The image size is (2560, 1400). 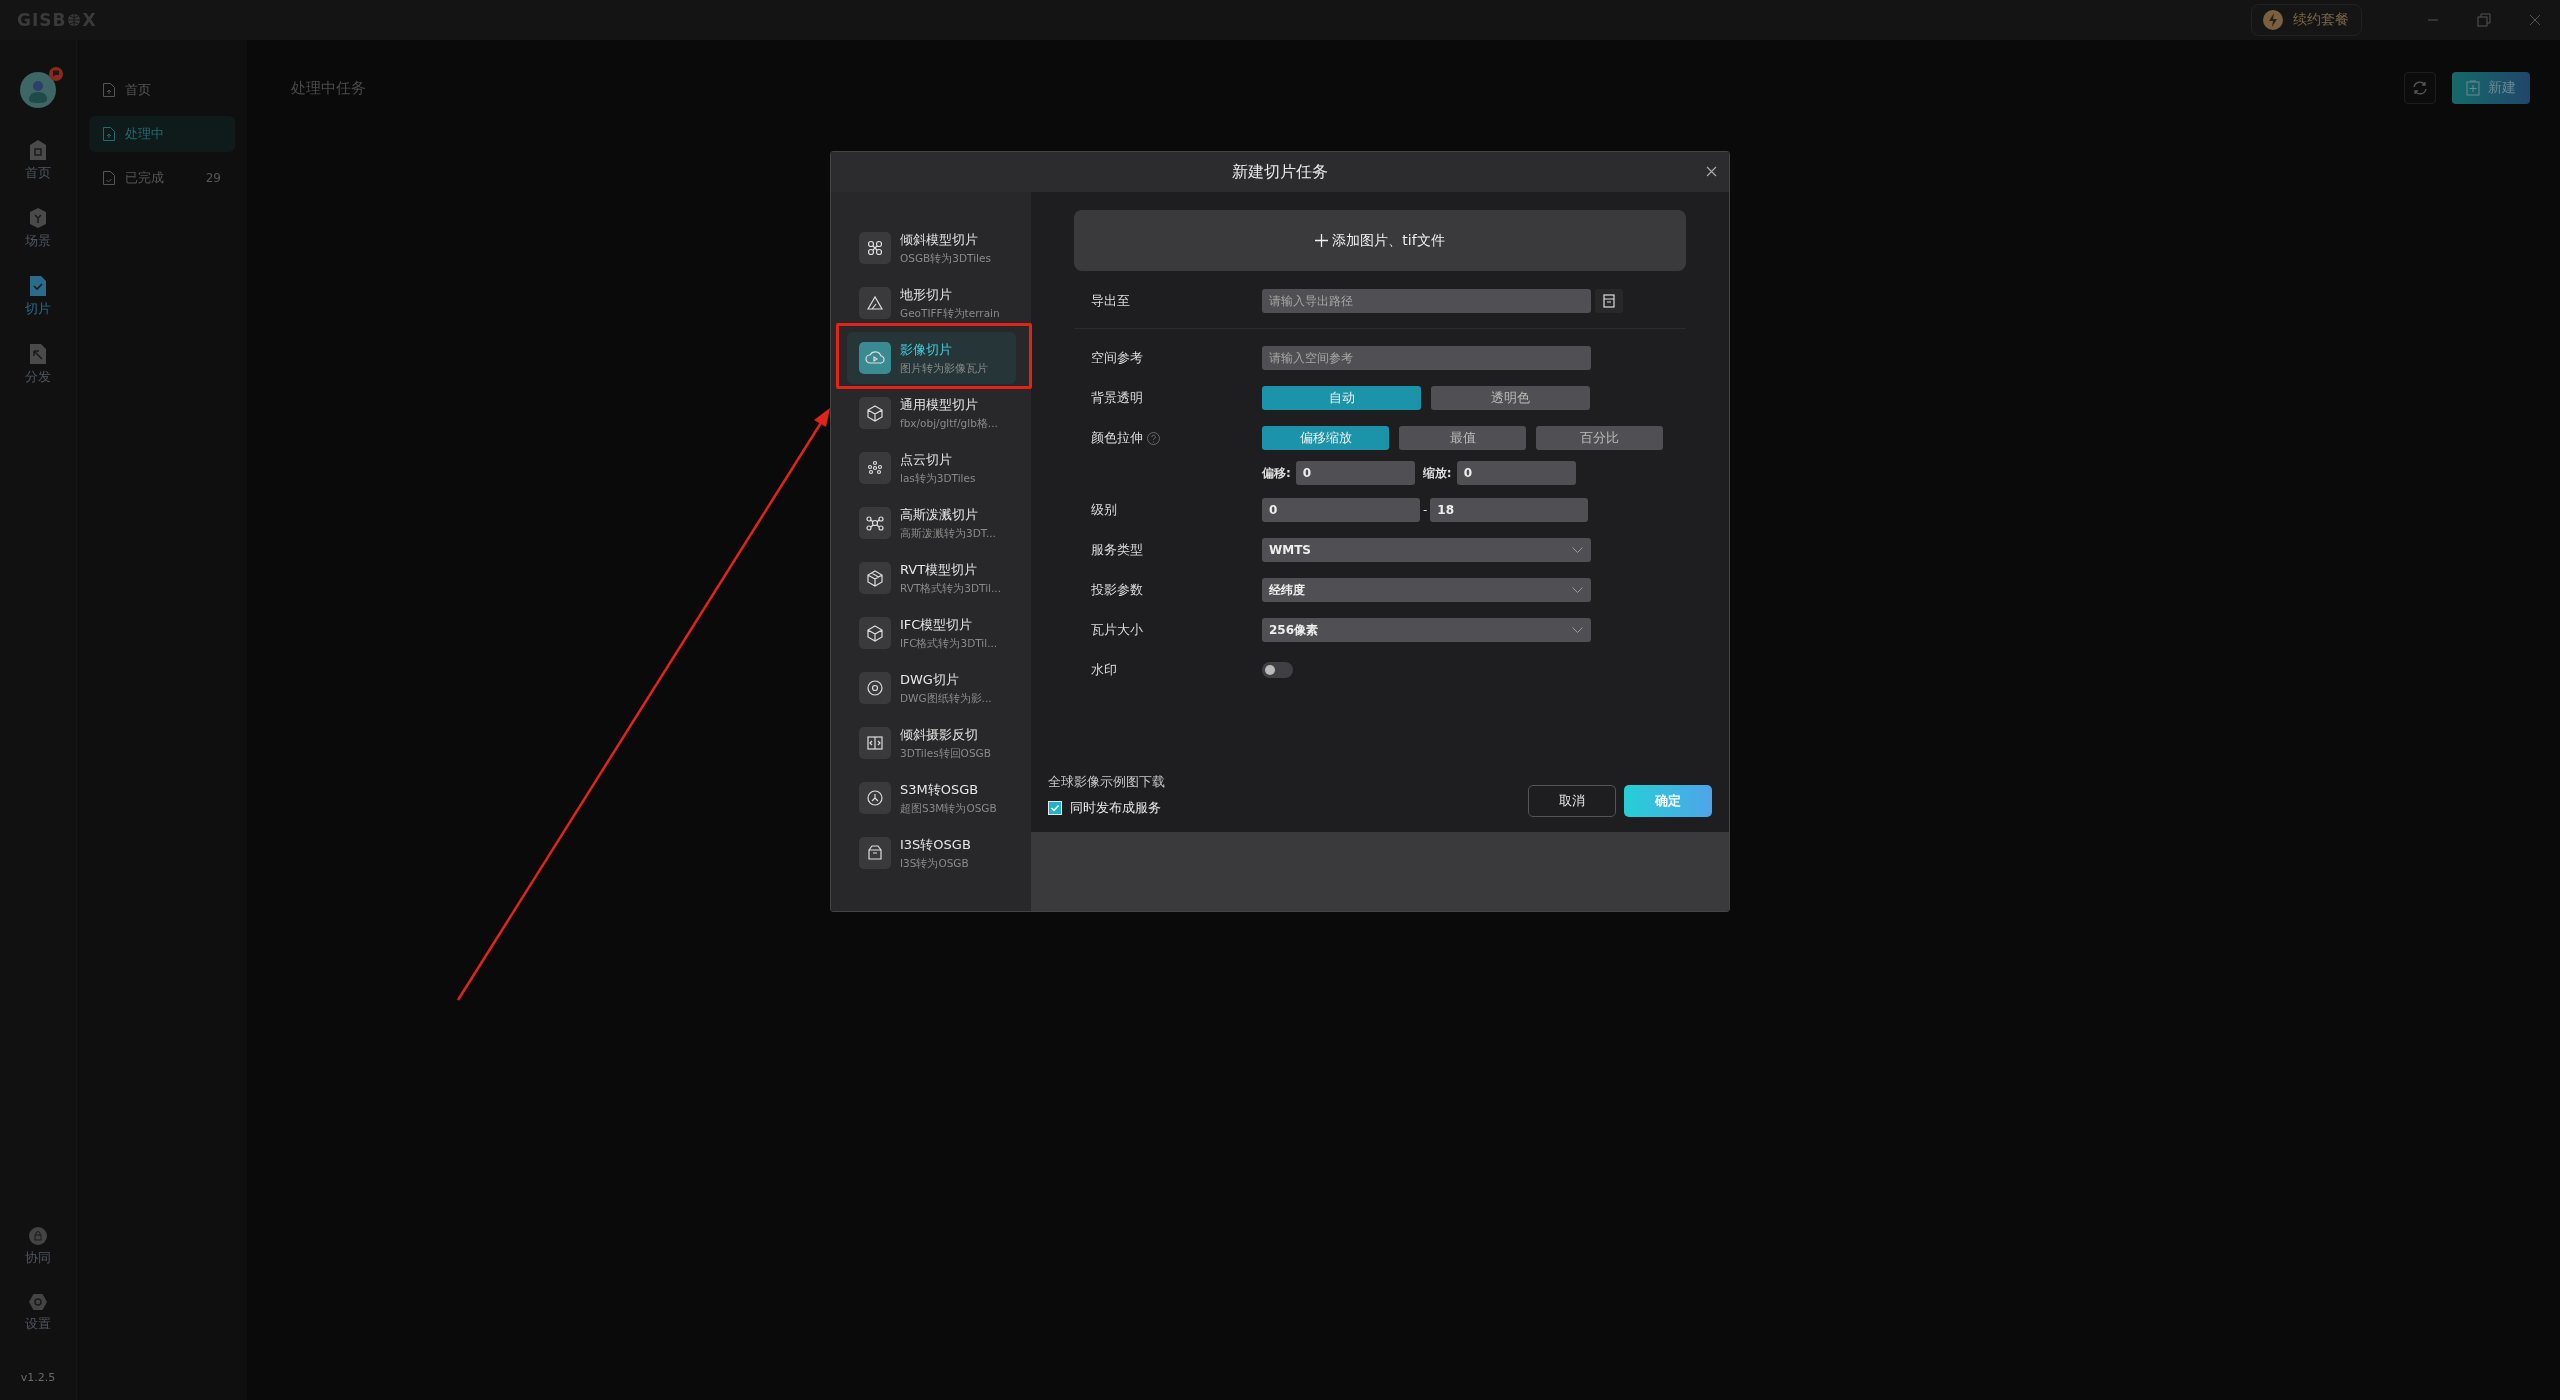 I want to click on task-type-item: I3S转OSGB I3S转为OSGB, so click(x=931, y=853).